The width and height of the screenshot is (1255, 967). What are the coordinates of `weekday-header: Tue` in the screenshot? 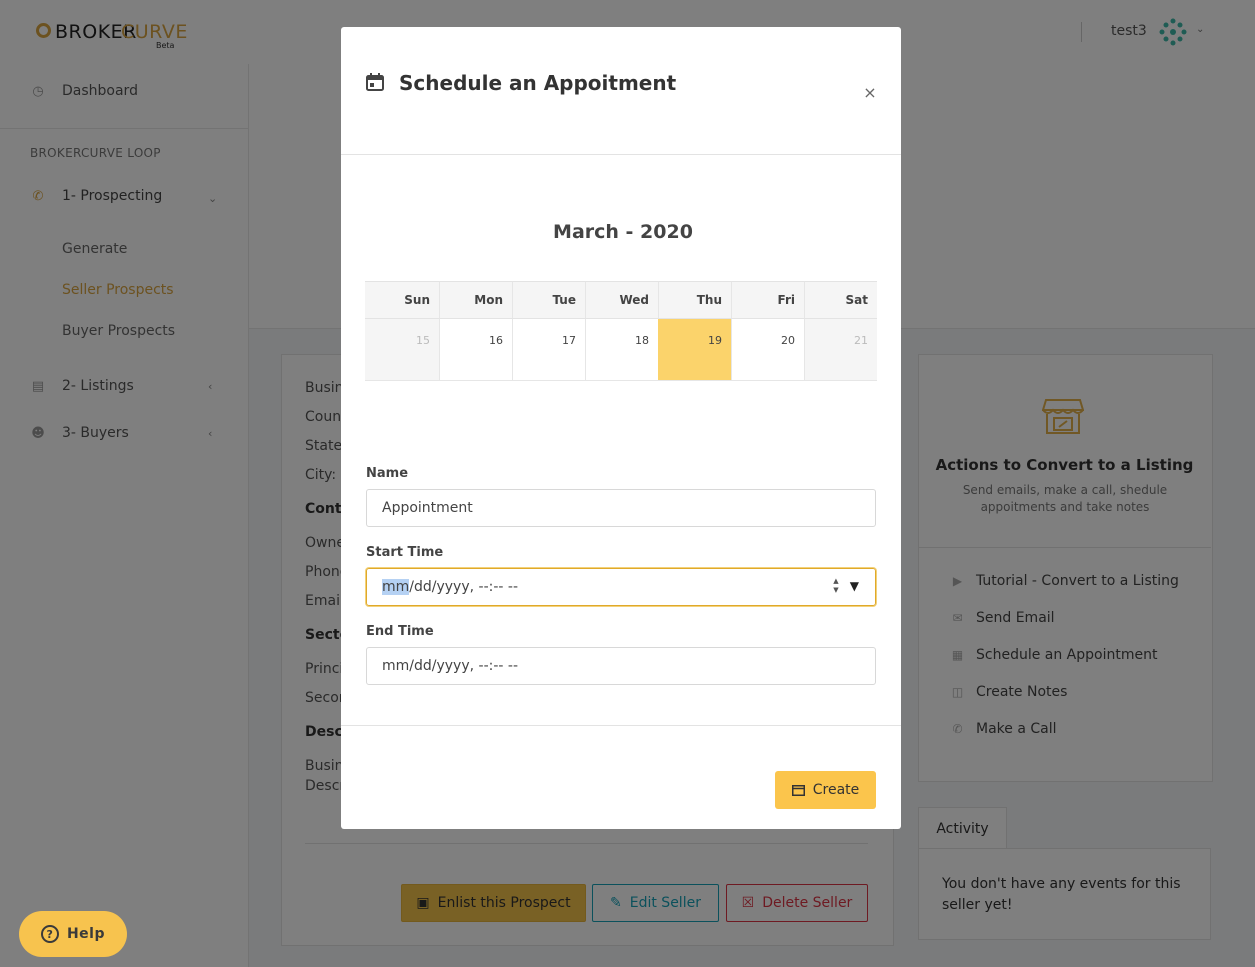 It's located at (548, 300).